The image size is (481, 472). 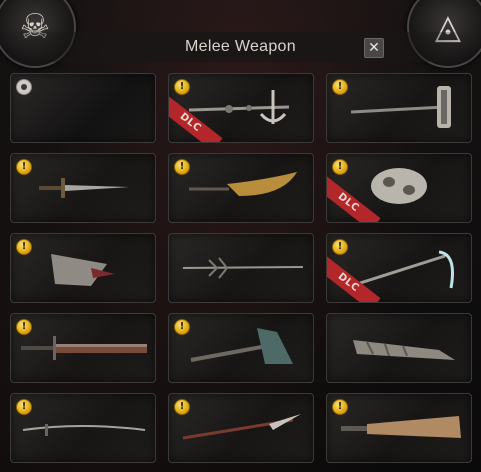 I want to click on bone-greatsword-icon, so click(x=401, y=427).